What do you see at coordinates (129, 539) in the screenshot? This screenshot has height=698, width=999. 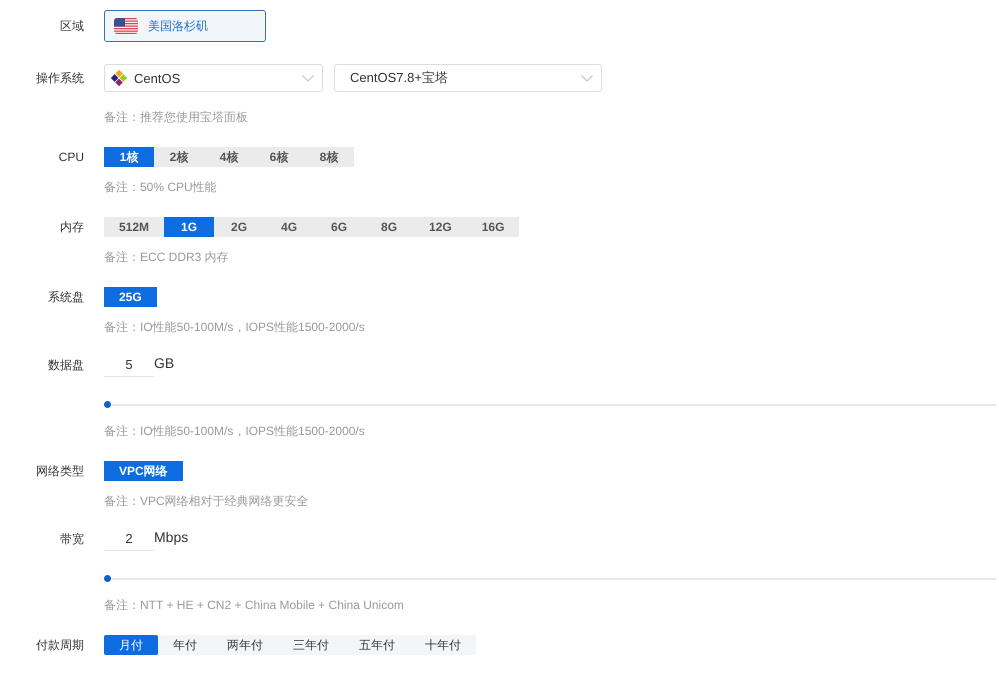 I see `number-input: 2` at bounding box center [129, 539].